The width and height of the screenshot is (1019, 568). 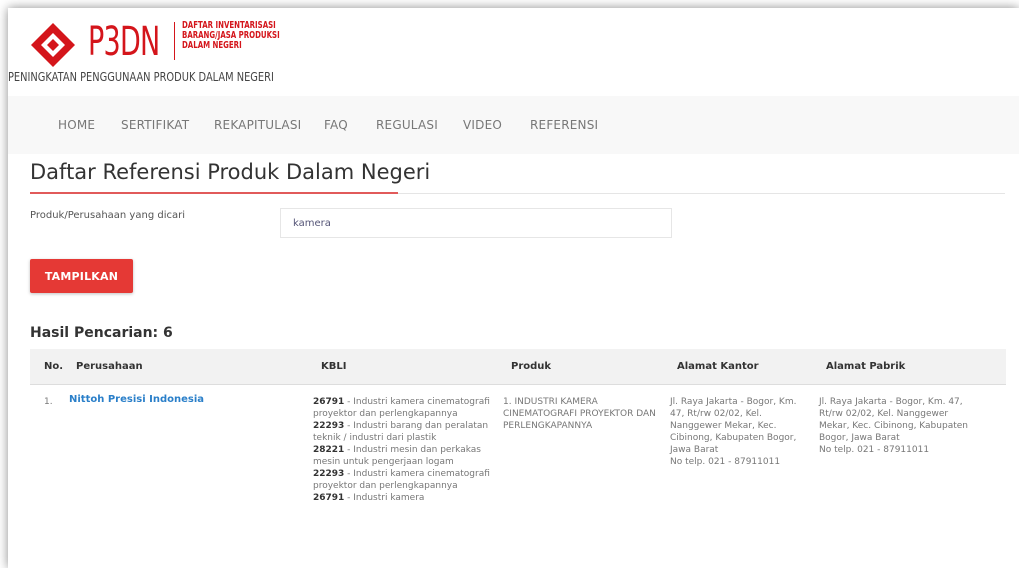 I want to click on column-header-product: Produk, so click(x=531, y=366).